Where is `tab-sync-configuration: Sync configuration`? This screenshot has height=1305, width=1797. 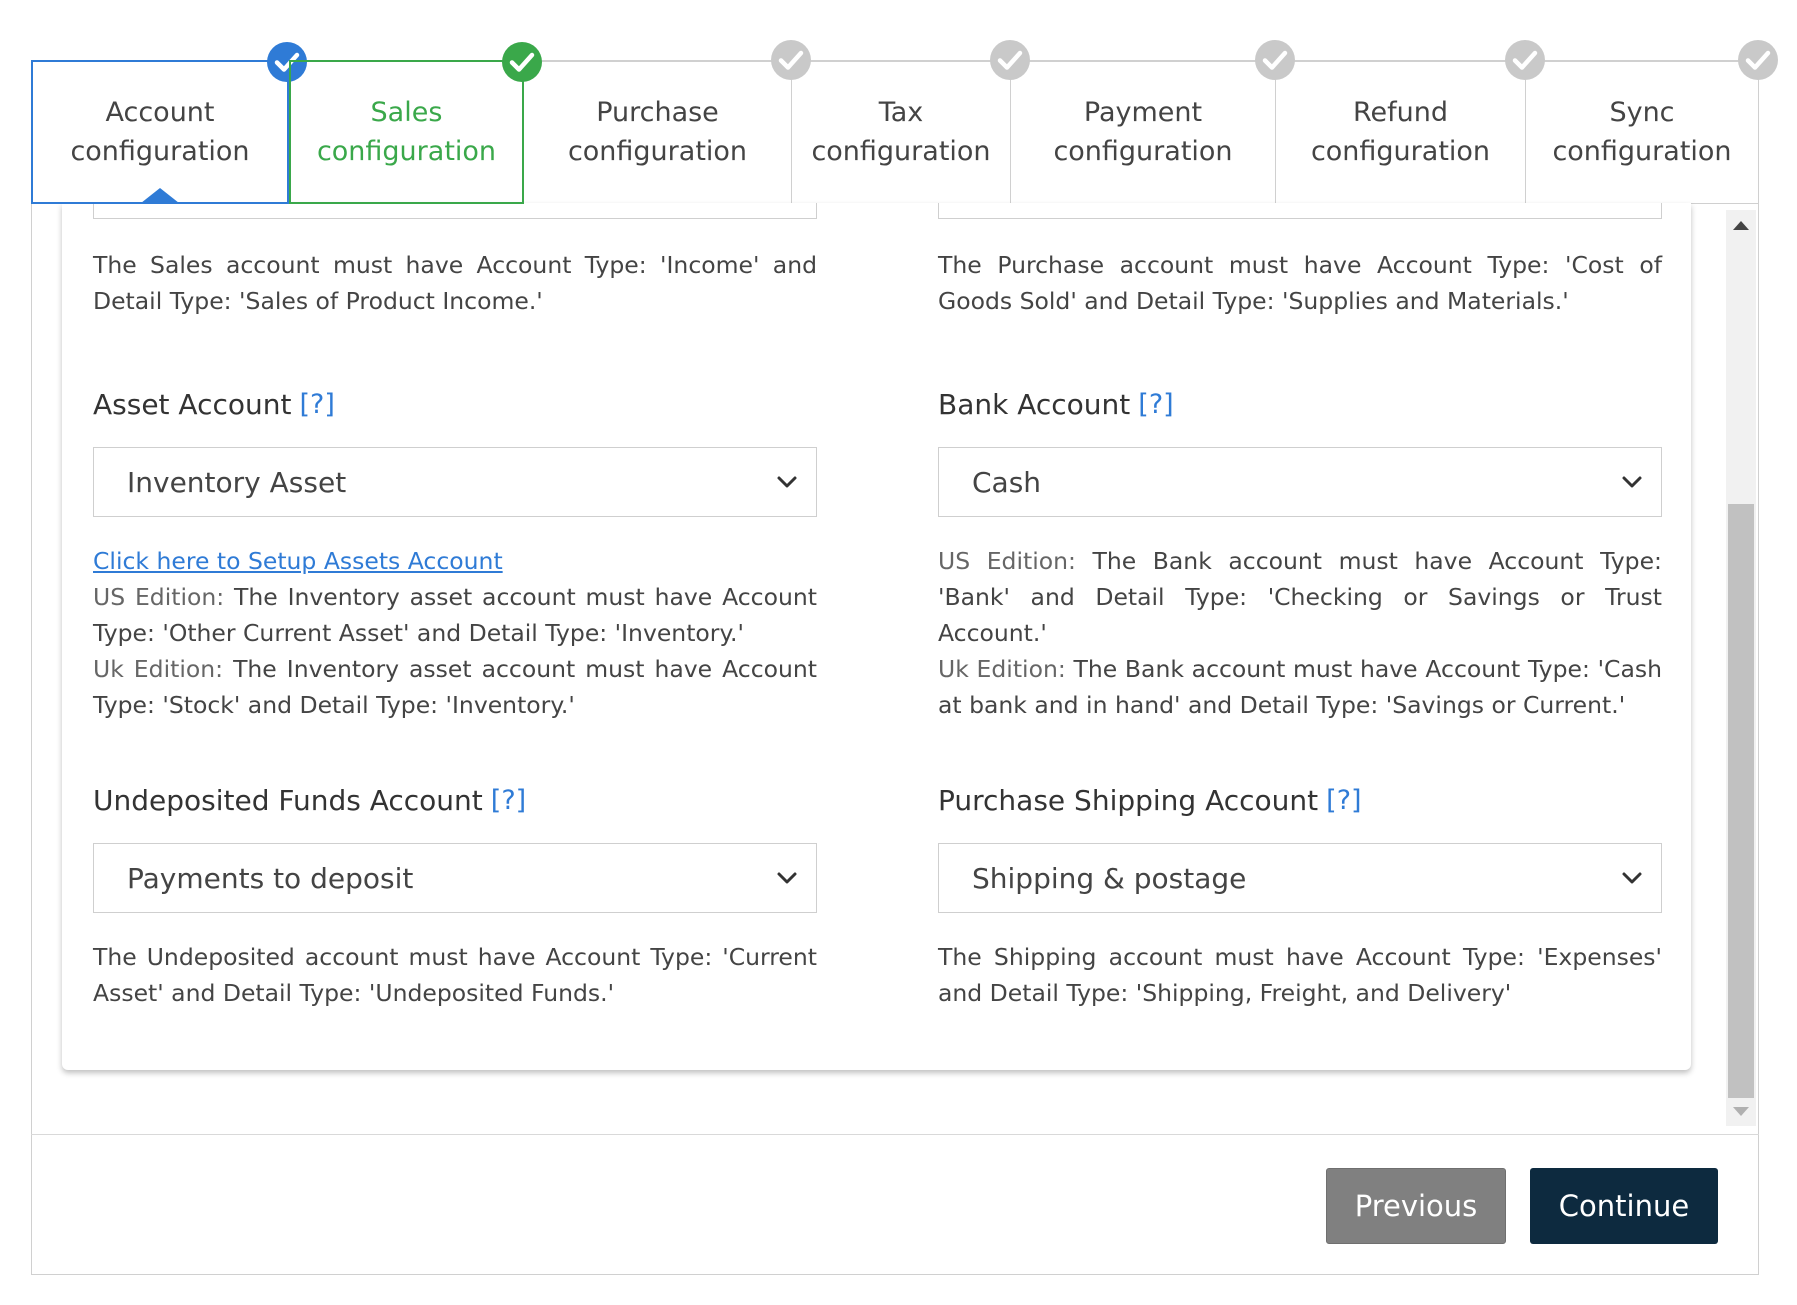 tab-sync-configuration: Sync configuration is located at coordinates (1652, 122).